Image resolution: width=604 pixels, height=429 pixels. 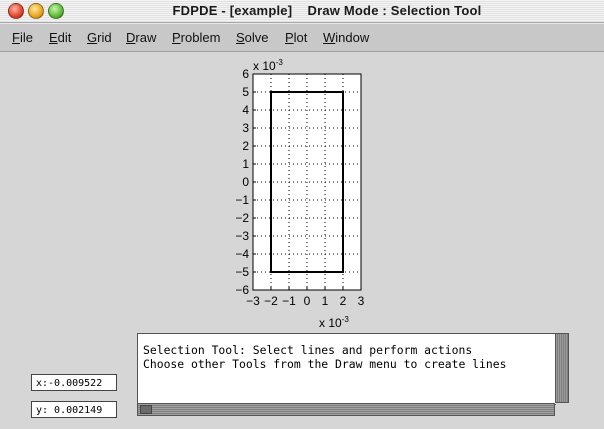 What do you see at coordinates (346, 37) in the screenshot?
I see `menu-window: Window` at bounding box center [346, 37].